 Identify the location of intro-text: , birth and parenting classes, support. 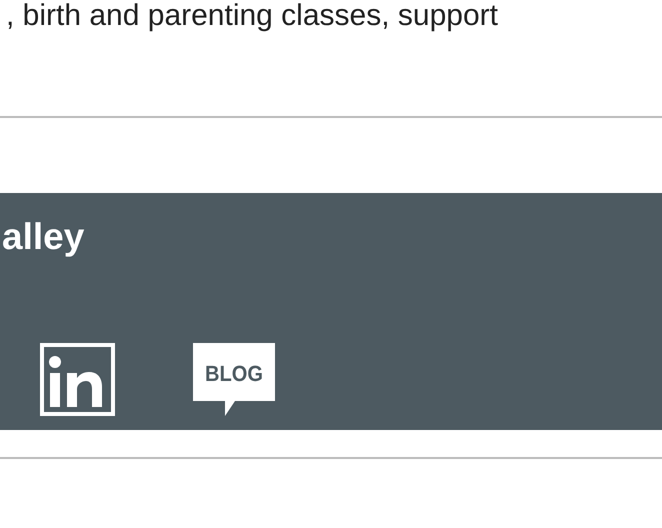
(252, 16).